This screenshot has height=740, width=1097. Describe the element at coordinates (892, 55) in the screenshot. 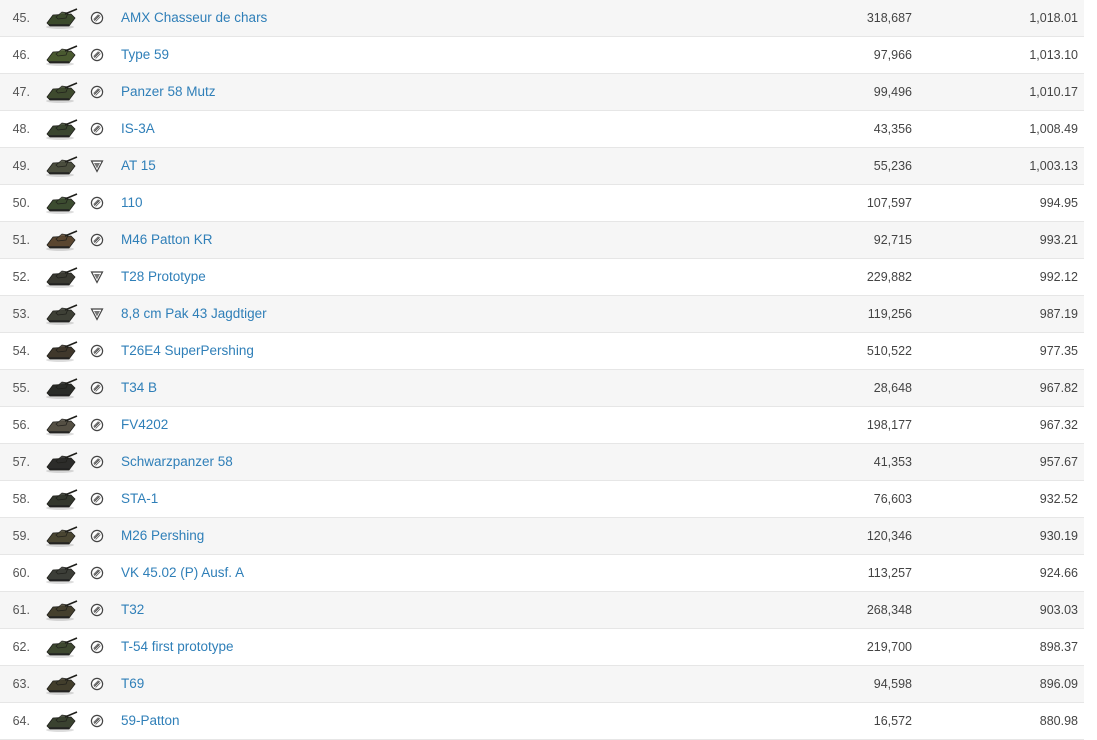

I see `battles-count: 97,966` at that location.